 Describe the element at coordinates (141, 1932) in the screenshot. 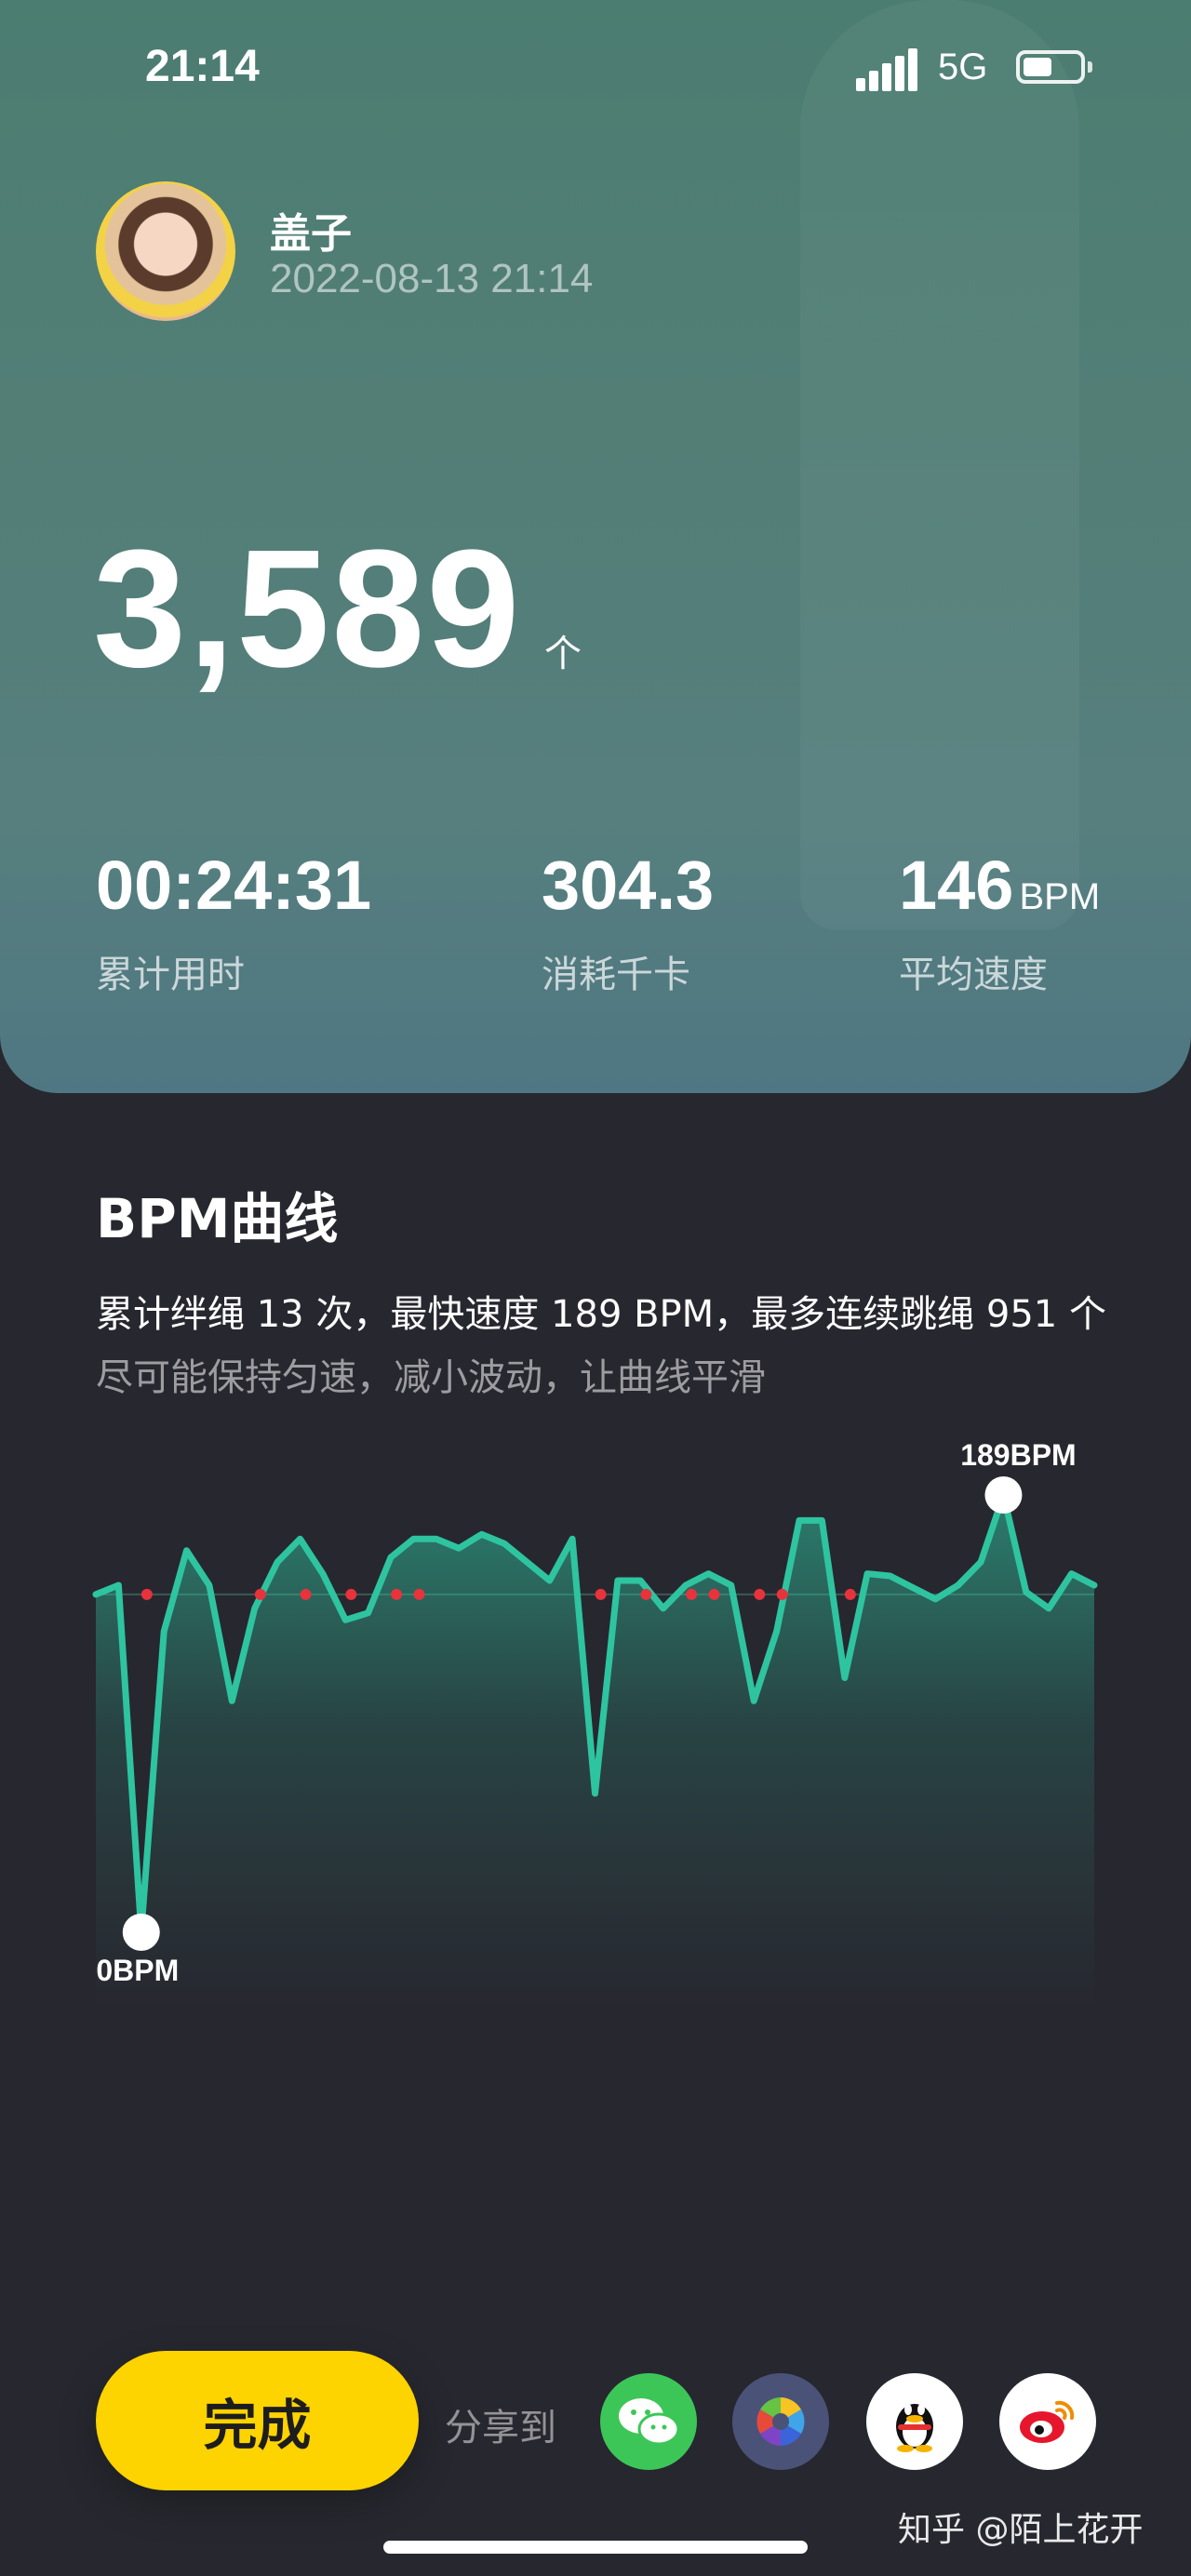

I see `min-point` at that location.